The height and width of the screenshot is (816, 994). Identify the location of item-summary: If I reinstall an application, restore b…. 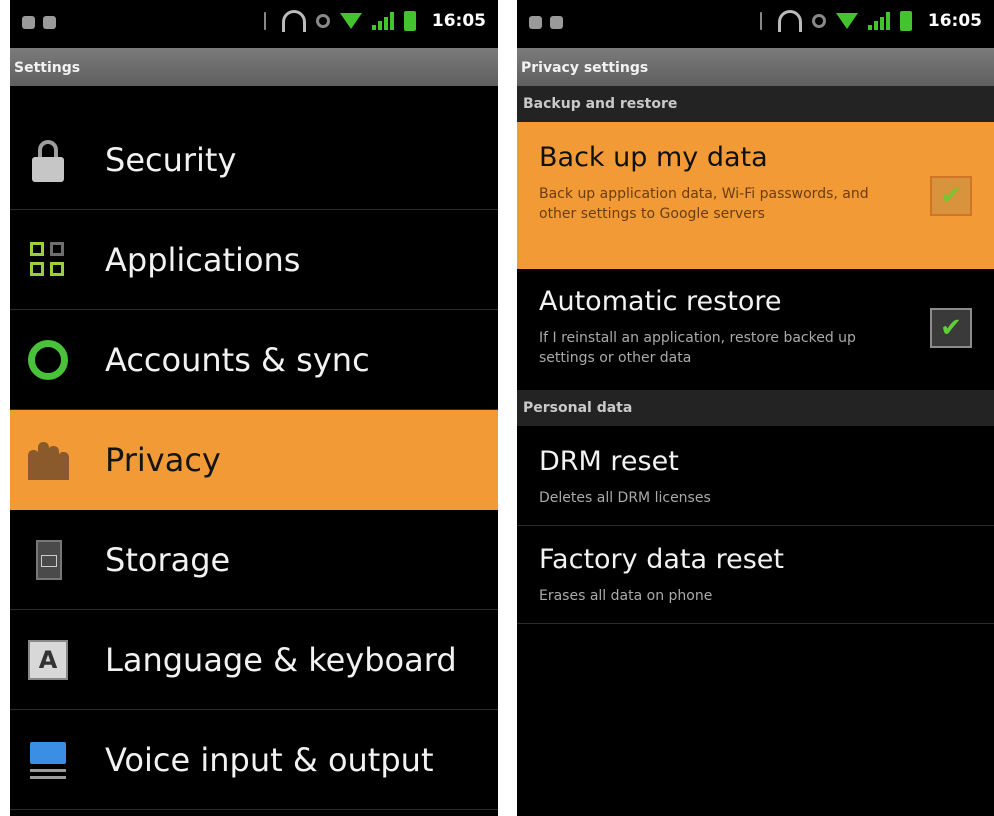
(697, 348).